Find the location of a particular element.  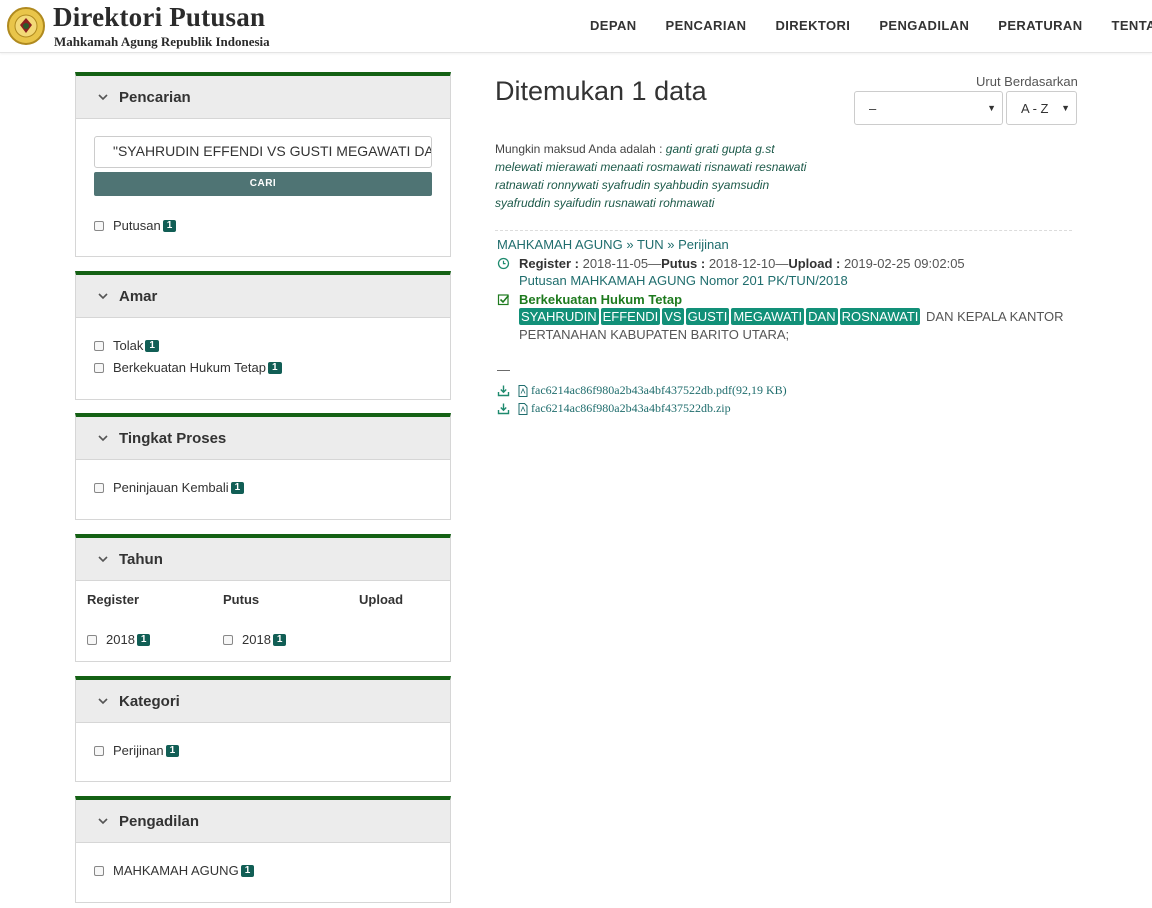

nav-tentang: TENTANG is located at coordinates (1132, 25).